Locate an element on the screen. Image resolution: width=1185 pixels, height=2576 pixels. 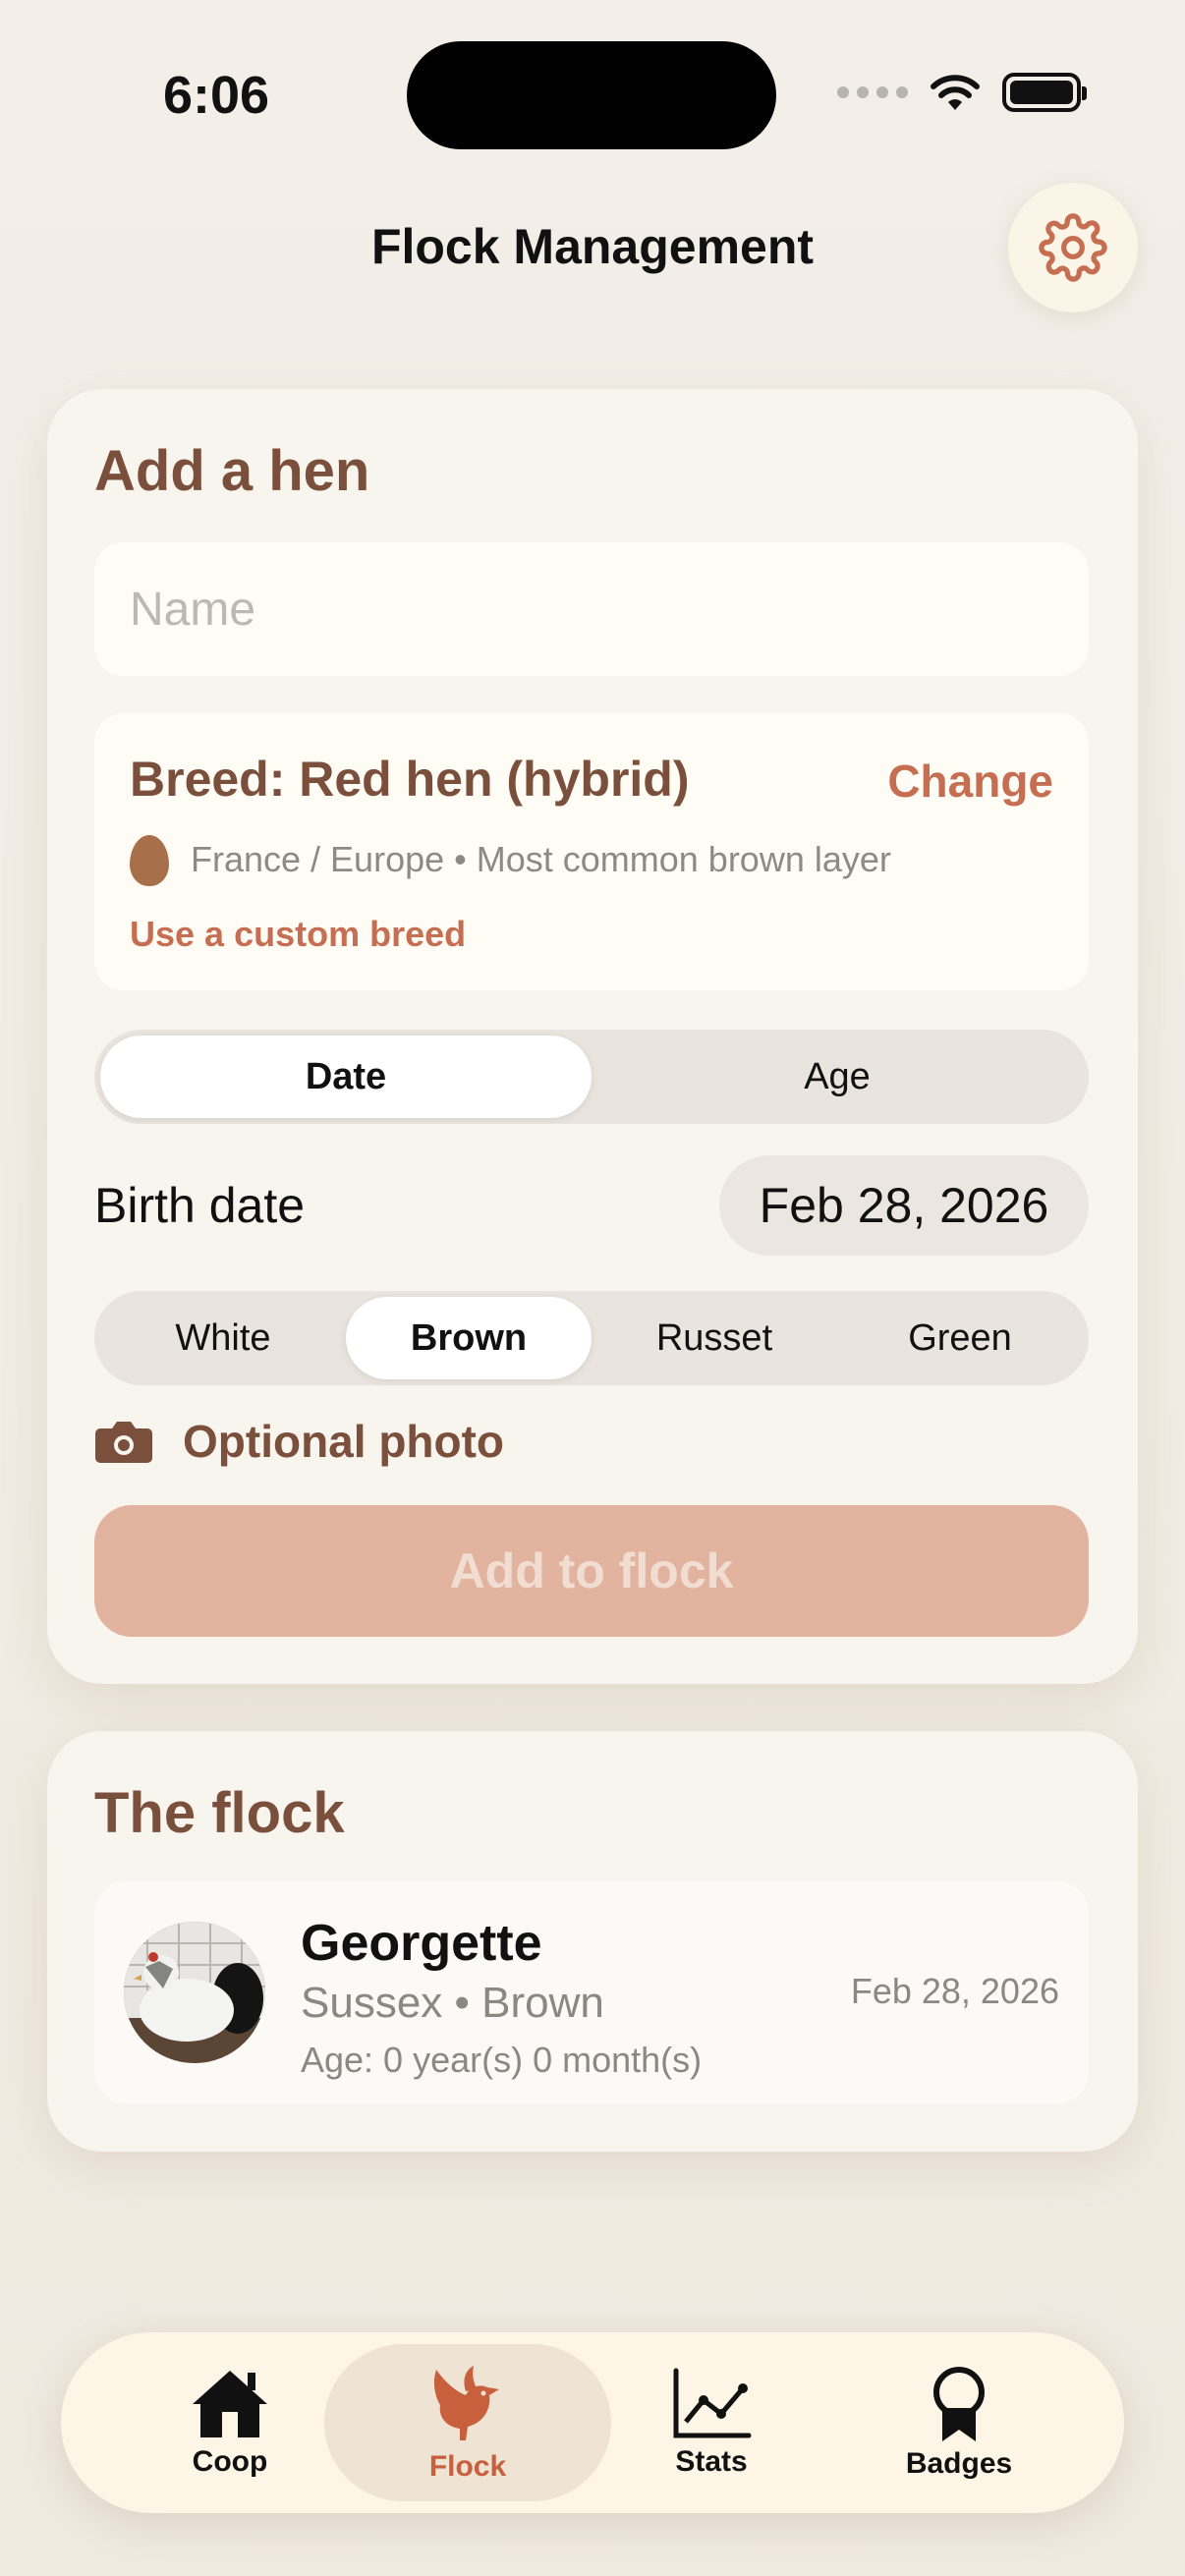
birth-date-label: Birth date is located at coordinates (200, 1205).